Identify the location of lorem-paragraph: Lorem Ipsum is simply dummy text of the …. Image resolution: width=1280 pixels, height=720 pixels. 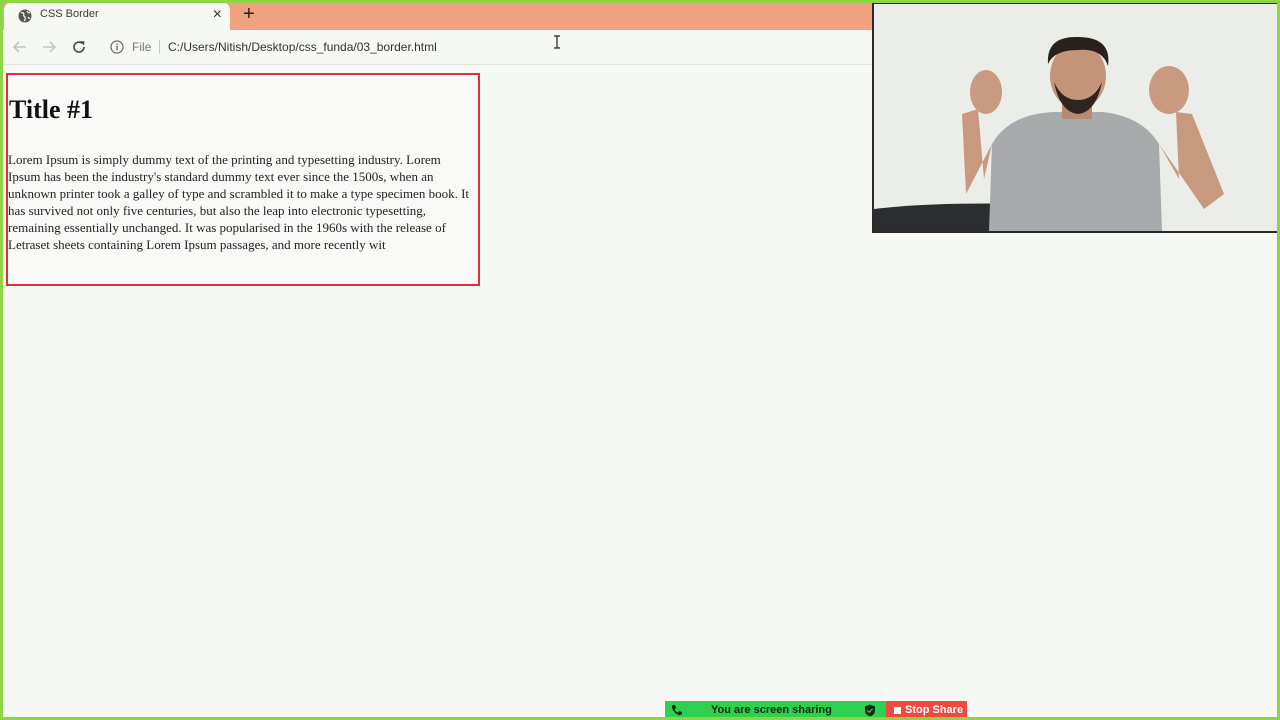
(239, 202).